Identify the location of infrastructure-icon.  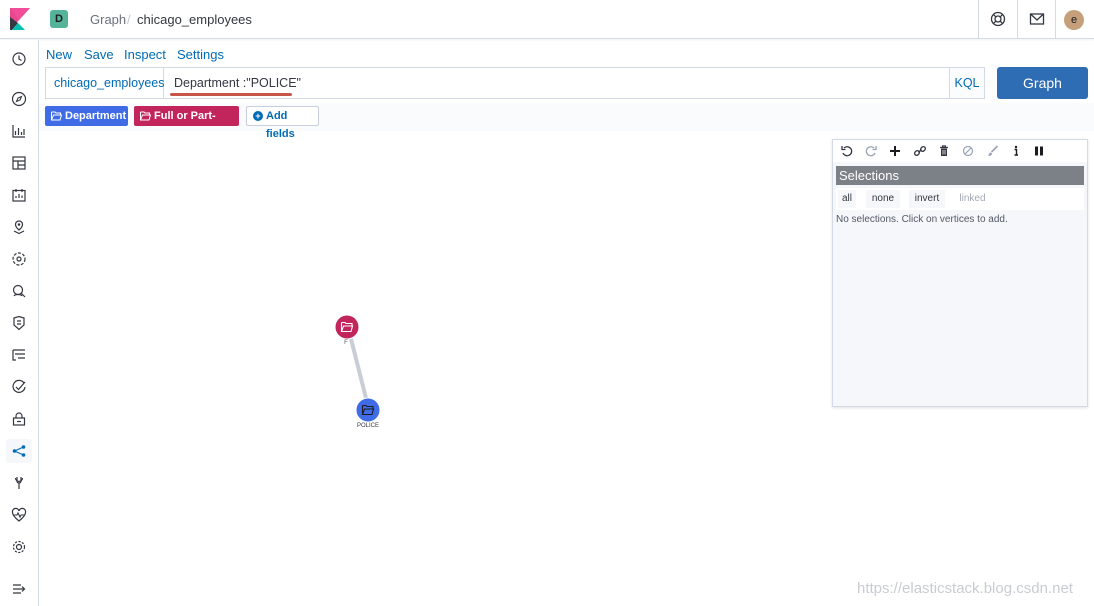
(19, 291).